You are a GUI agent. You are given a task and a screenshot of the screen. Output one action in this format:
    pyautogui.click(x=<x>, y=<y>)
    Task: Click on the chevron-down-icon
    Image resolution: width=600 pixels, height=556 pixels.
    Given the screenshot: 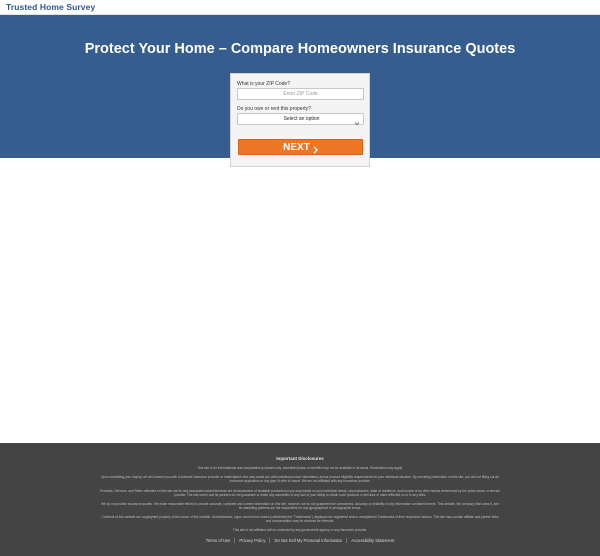 What is the action you would take?
    pyautogui.click(x=357, y=120)
    